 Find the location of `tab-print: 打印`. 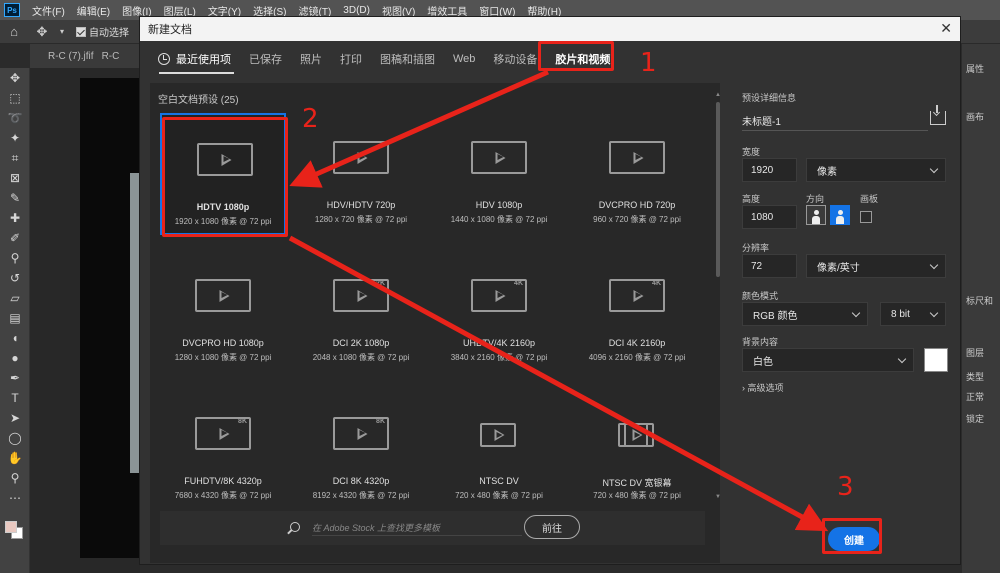

tab-print: 打印 is located at coordinates (351, 59).